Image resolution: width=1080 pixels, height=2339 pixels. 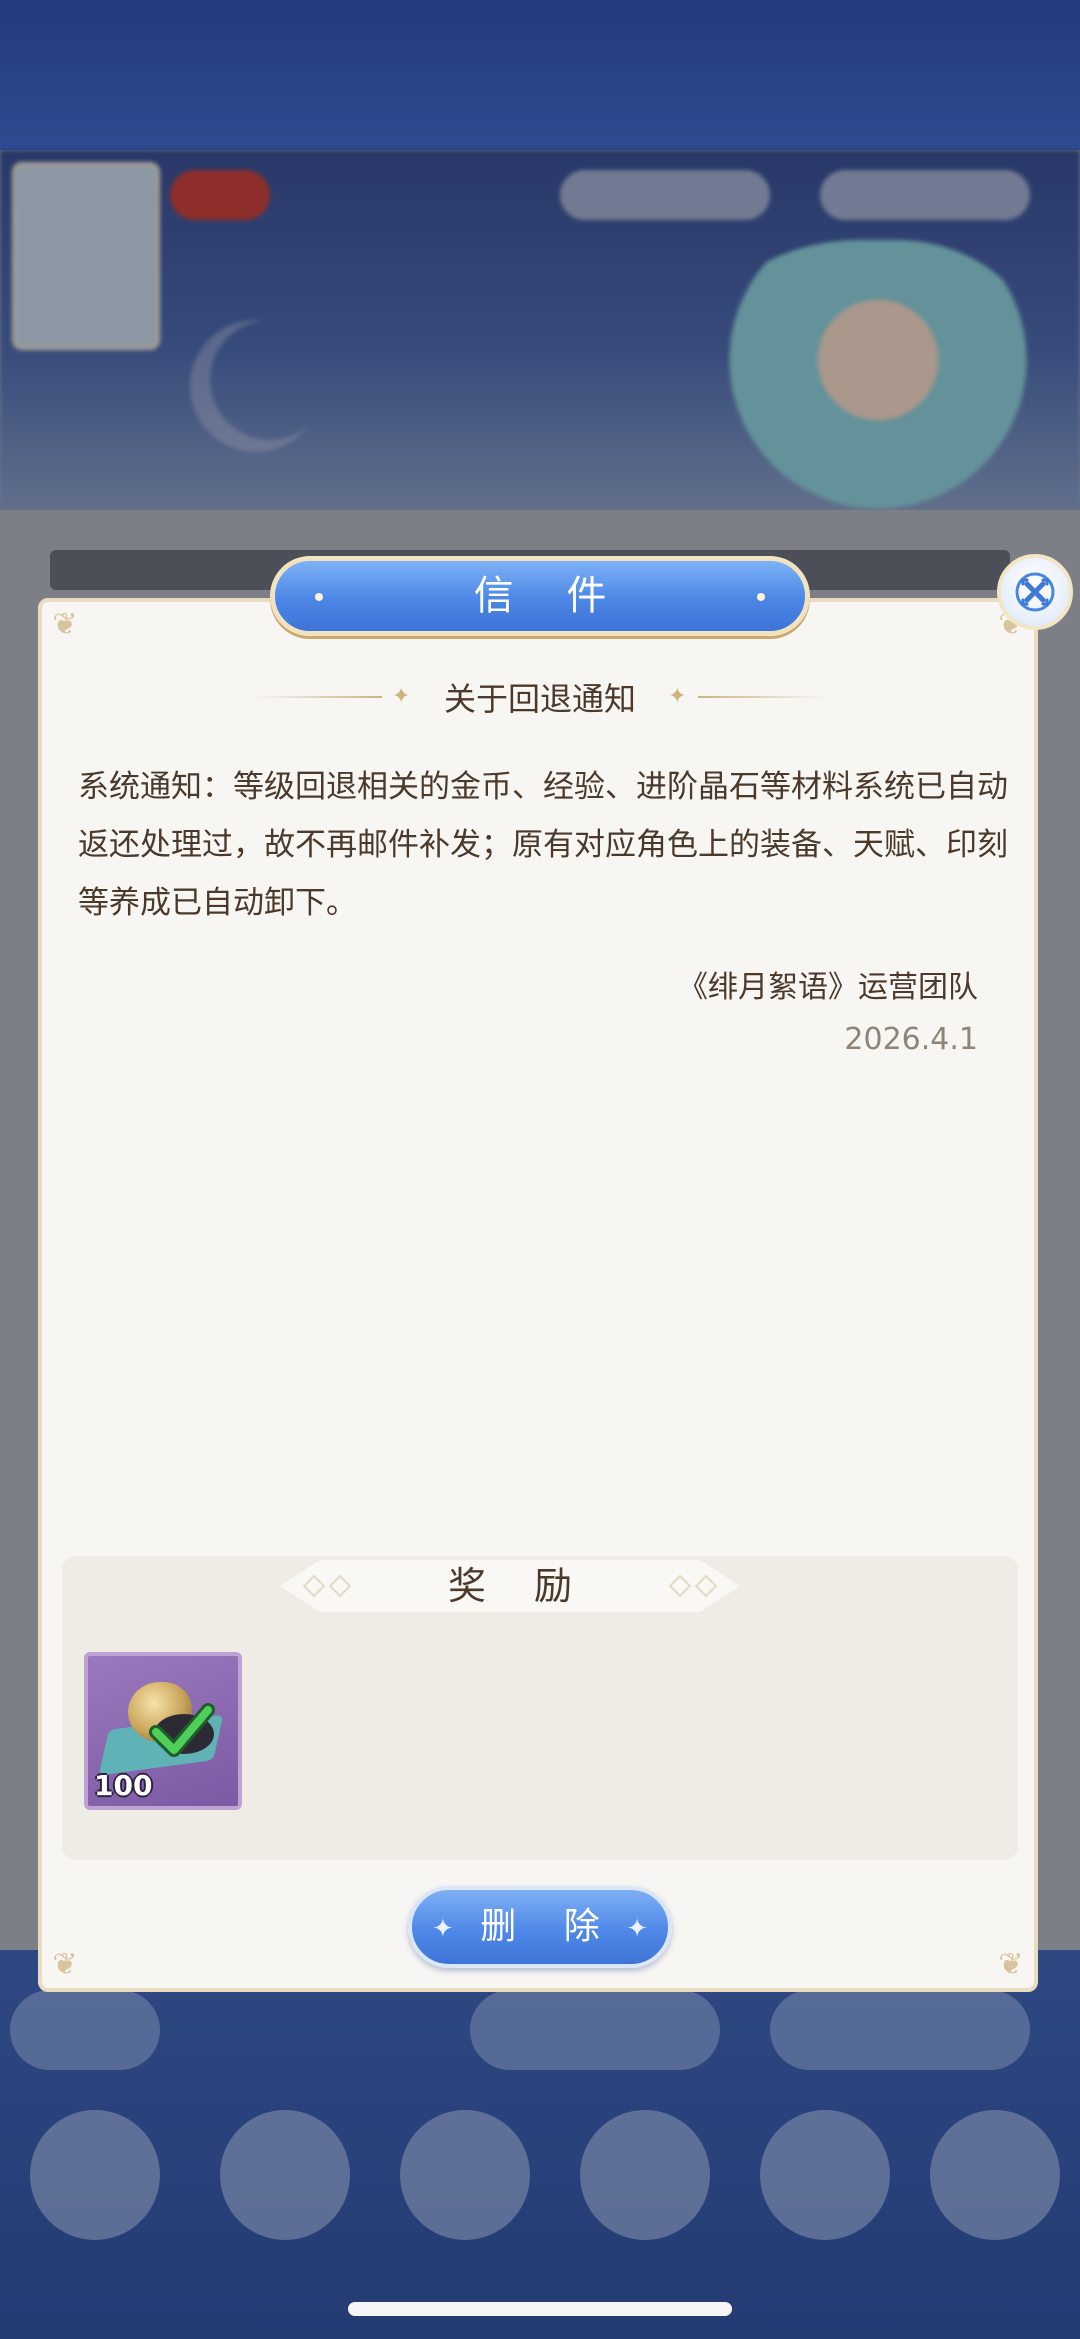 What do you see at coordinates (860, 390) in the screenshot?
I see `character-illustration` at bounding box center [860, 390].